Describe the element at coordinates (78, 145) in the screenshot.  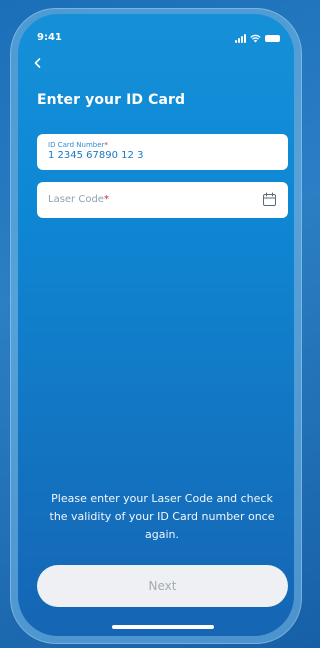
I see `id-card-number-label: ID Card Number*` at that location.